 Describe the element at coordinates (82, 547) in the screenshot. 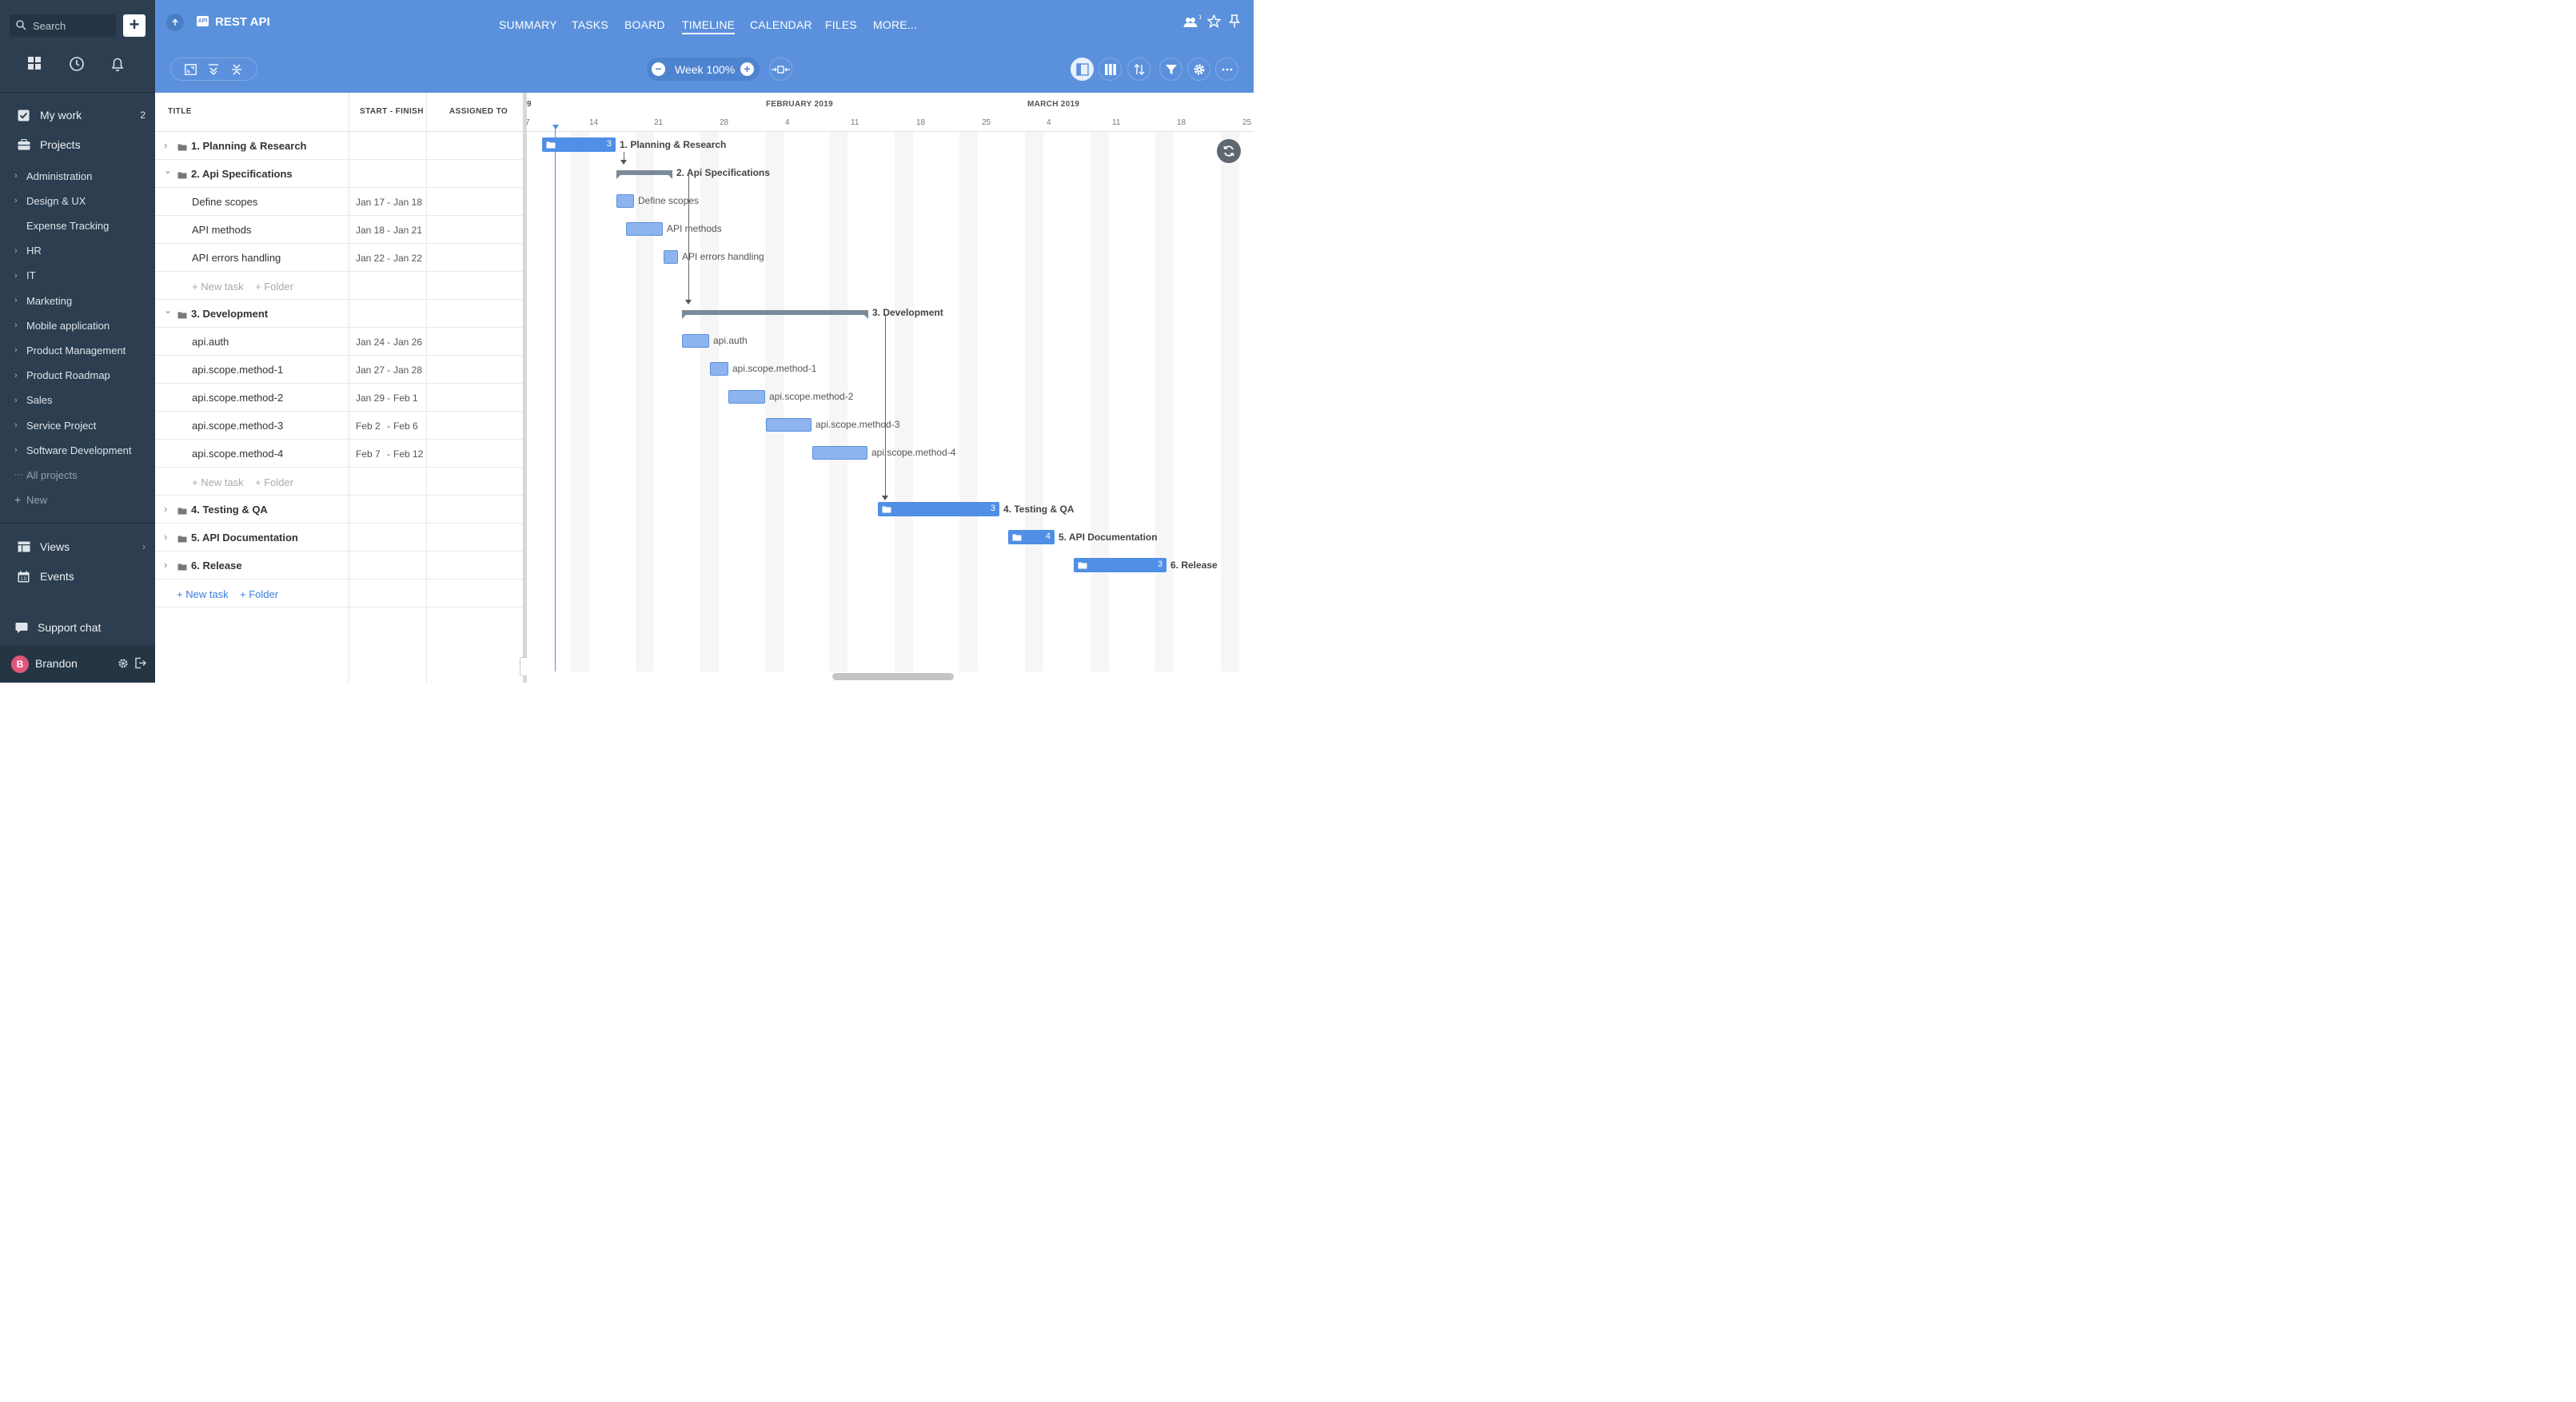

I see `sidebar-item-views: Views ›` at that location.